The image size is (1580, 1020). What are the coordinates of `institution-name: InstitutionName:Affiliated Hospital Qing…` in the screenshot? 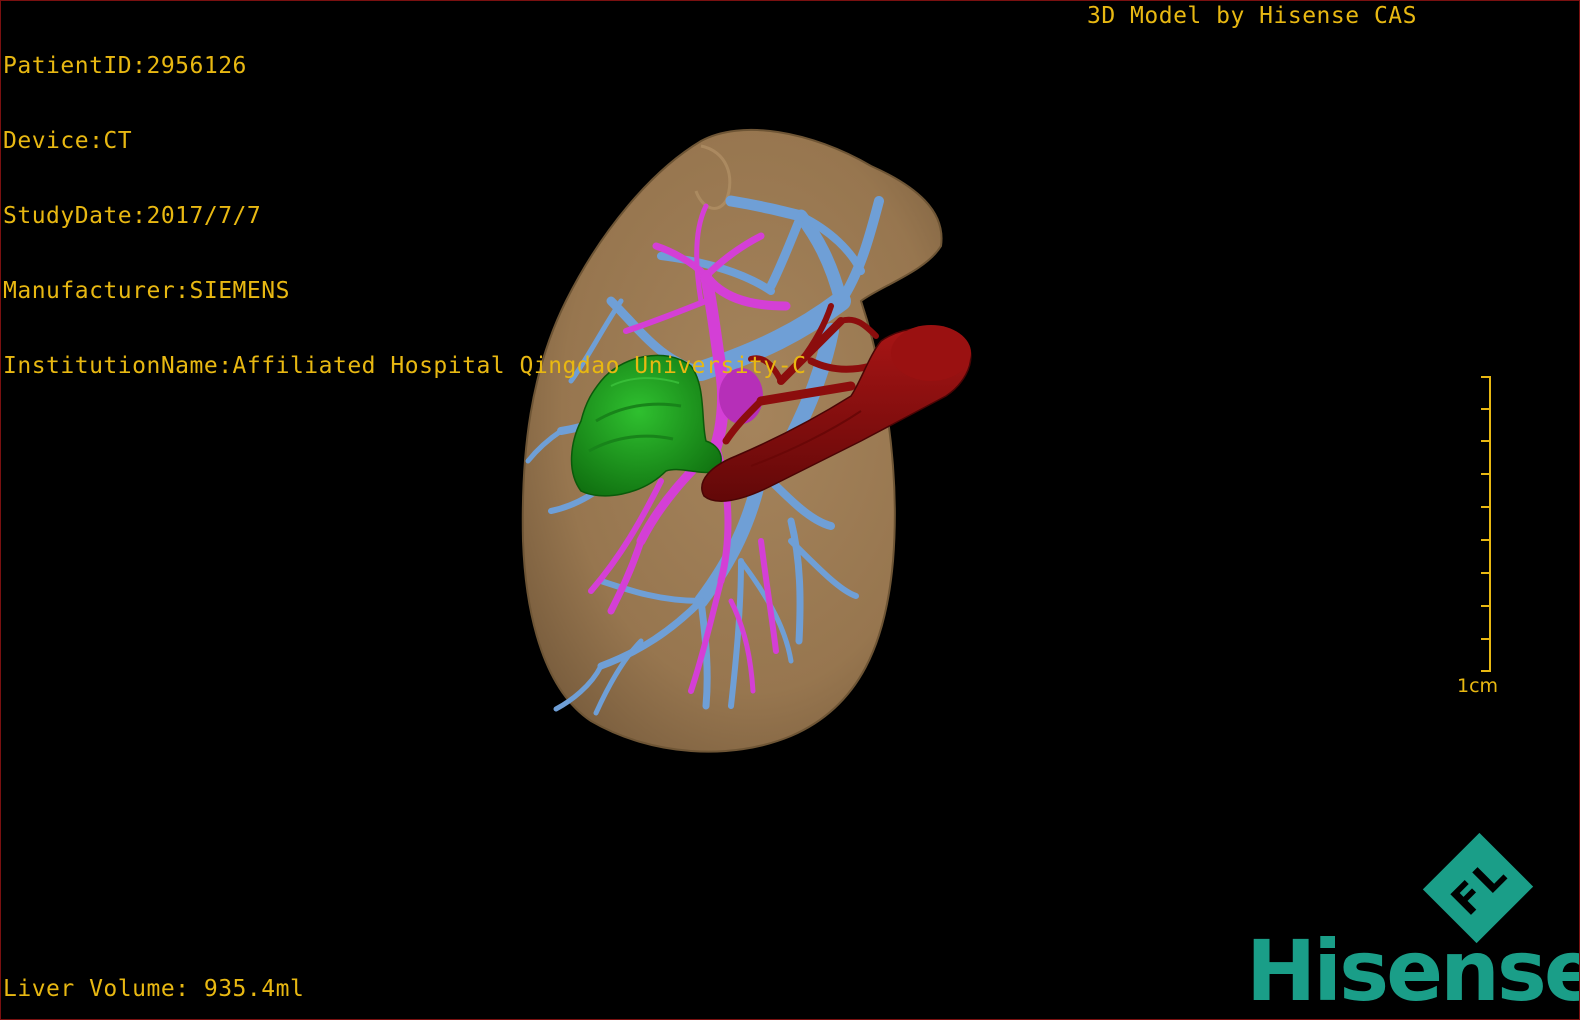 It's located at (405, 366).